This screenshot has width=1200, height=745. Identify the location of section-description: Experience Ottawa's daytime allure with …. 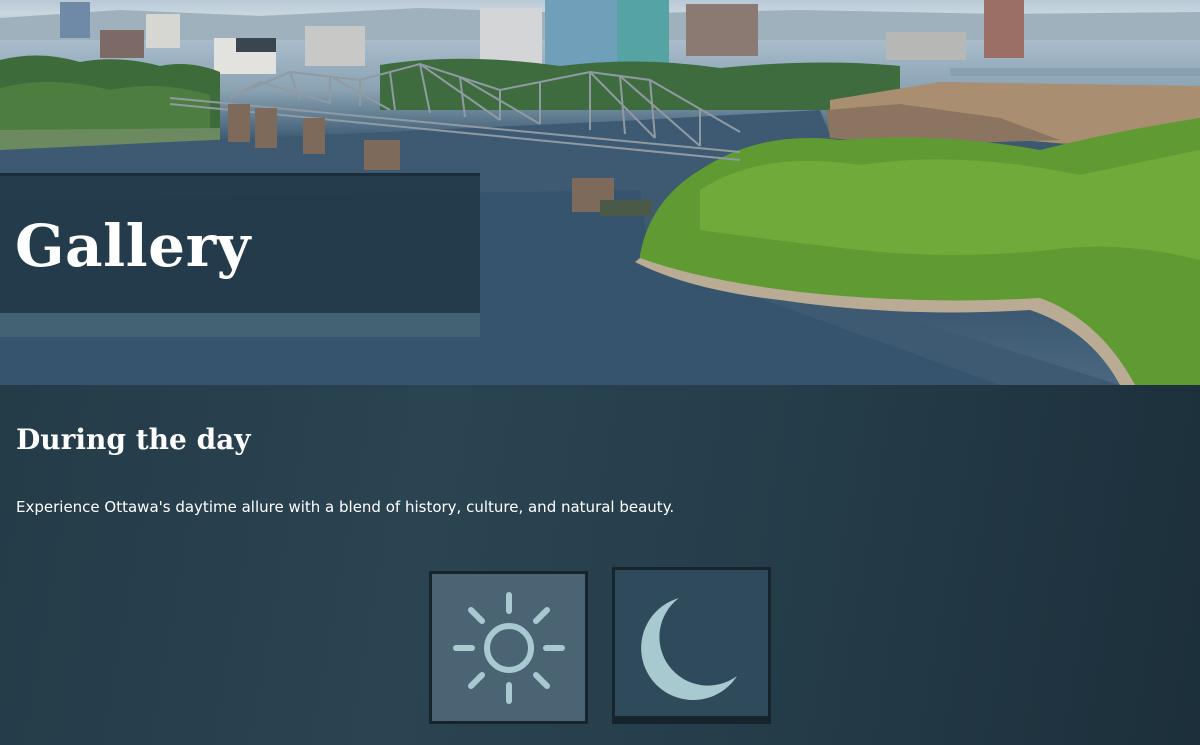
(345, 507).